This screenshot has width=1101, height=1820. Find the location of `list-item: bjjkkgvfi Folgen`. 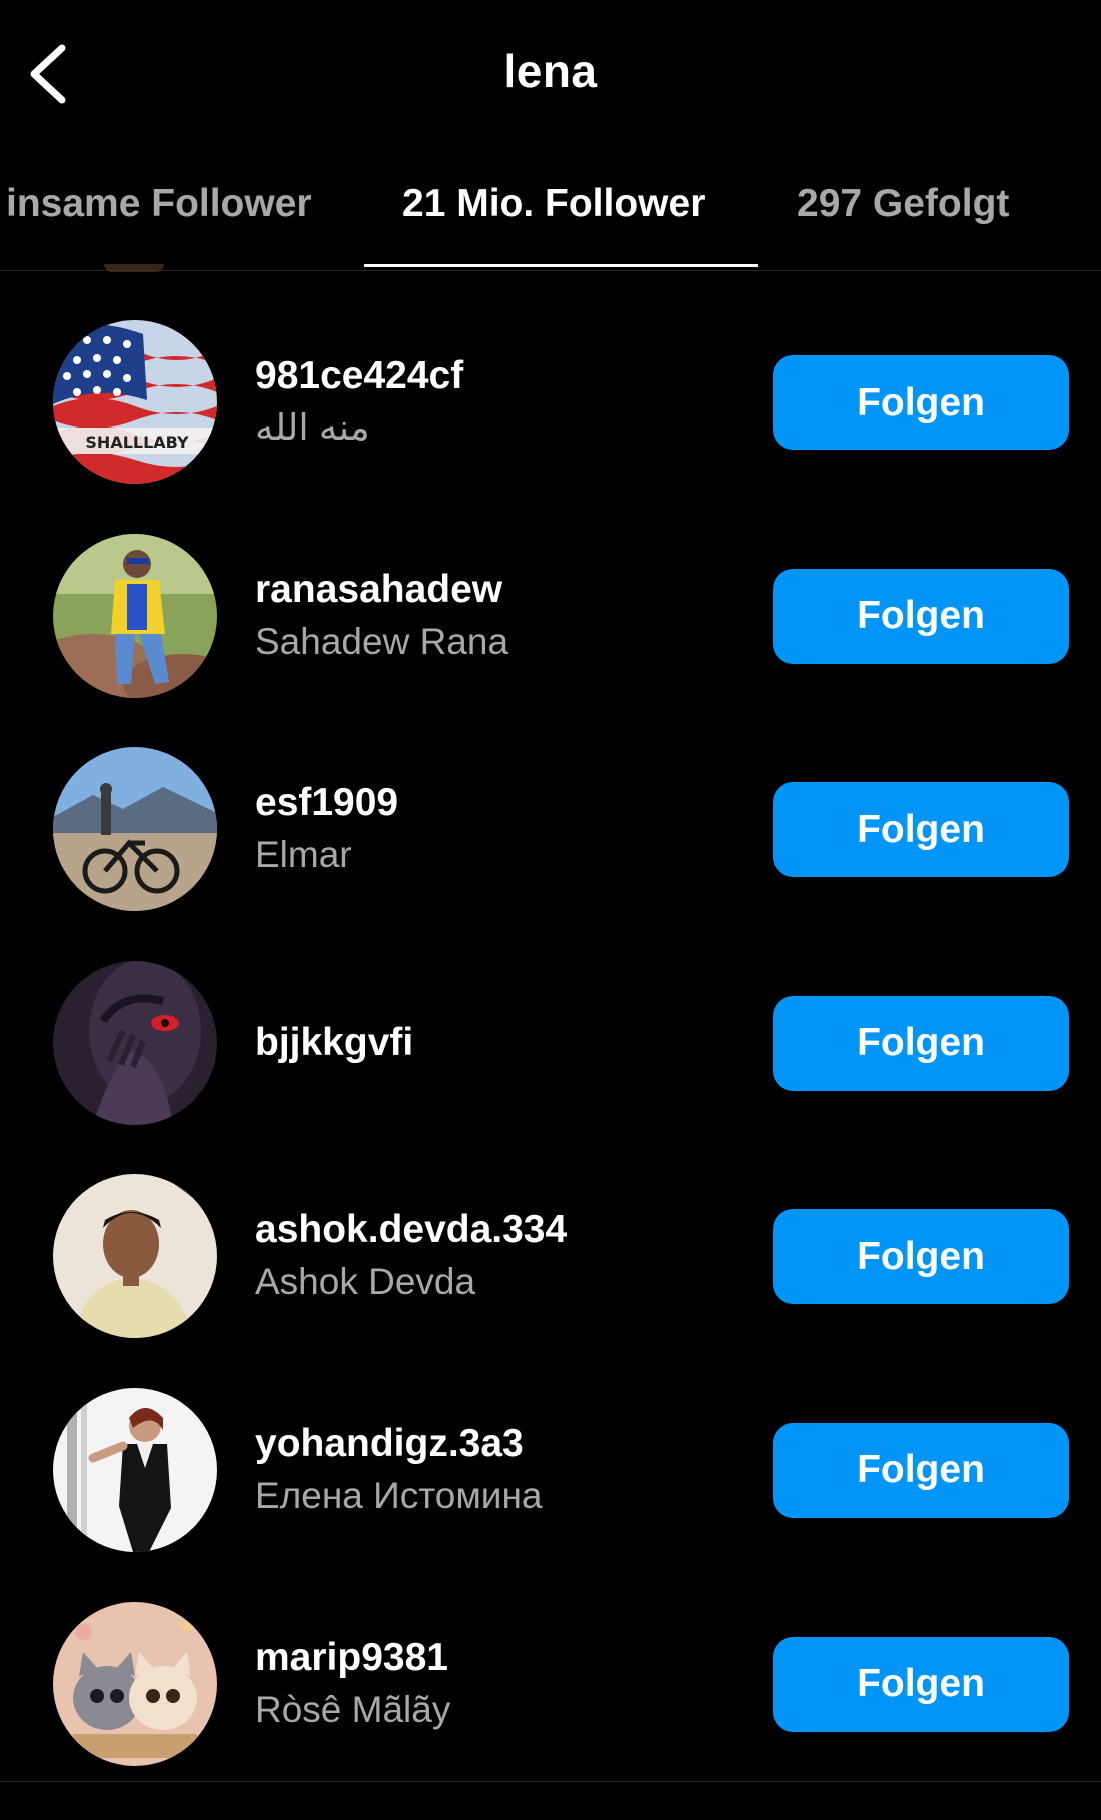

list-item: bjjkkgvfi Folgen is located at coordinates (550, 1048).